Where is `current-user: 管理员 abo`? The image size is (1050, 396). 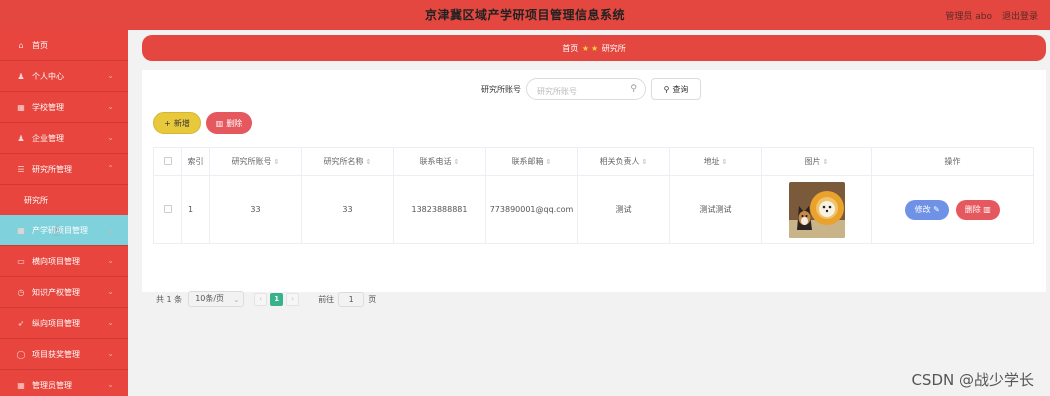
current-user: 管理员 abo is located at coordinates (968, 17).